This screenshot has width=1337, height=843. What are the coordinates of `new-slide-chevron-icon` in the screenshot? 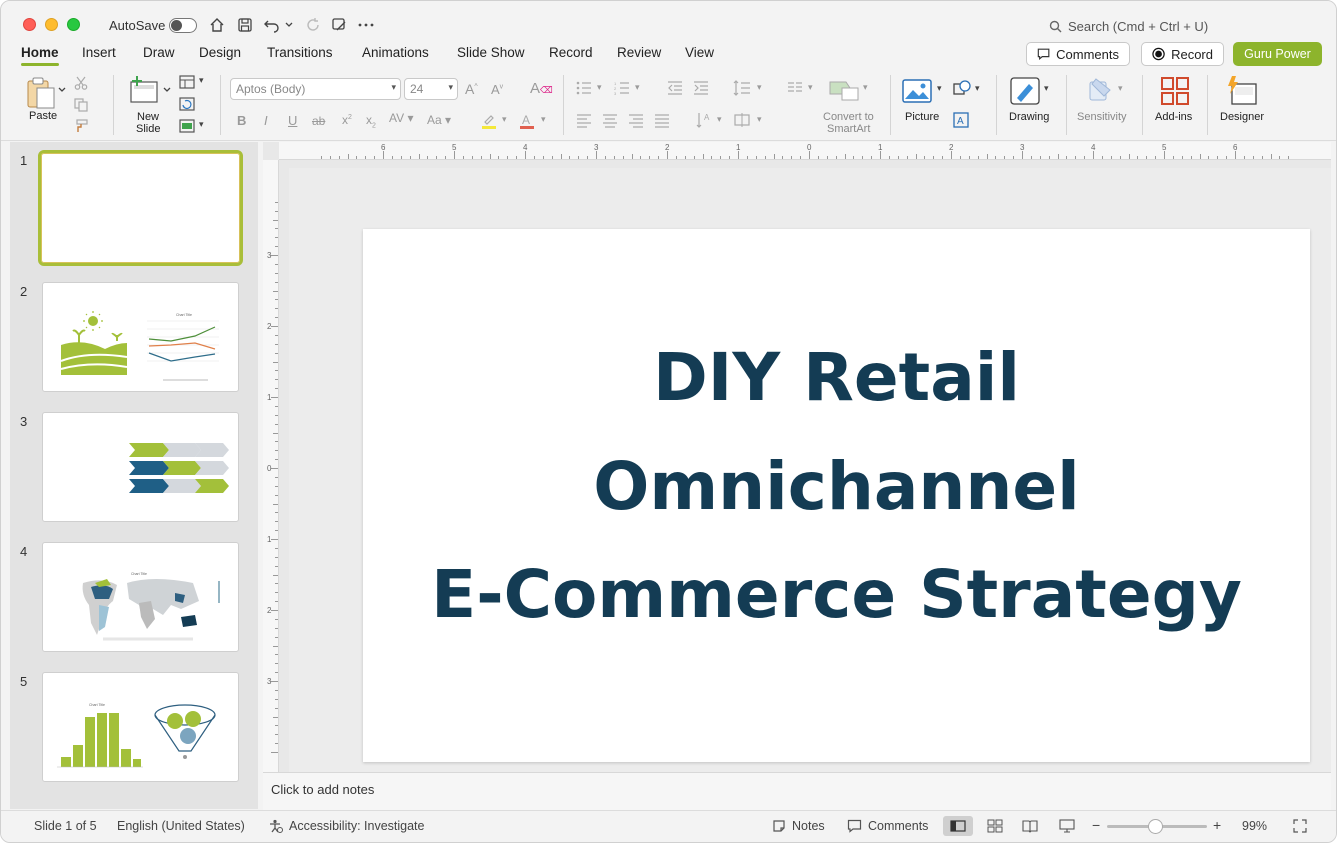 It's located at (167, 90).